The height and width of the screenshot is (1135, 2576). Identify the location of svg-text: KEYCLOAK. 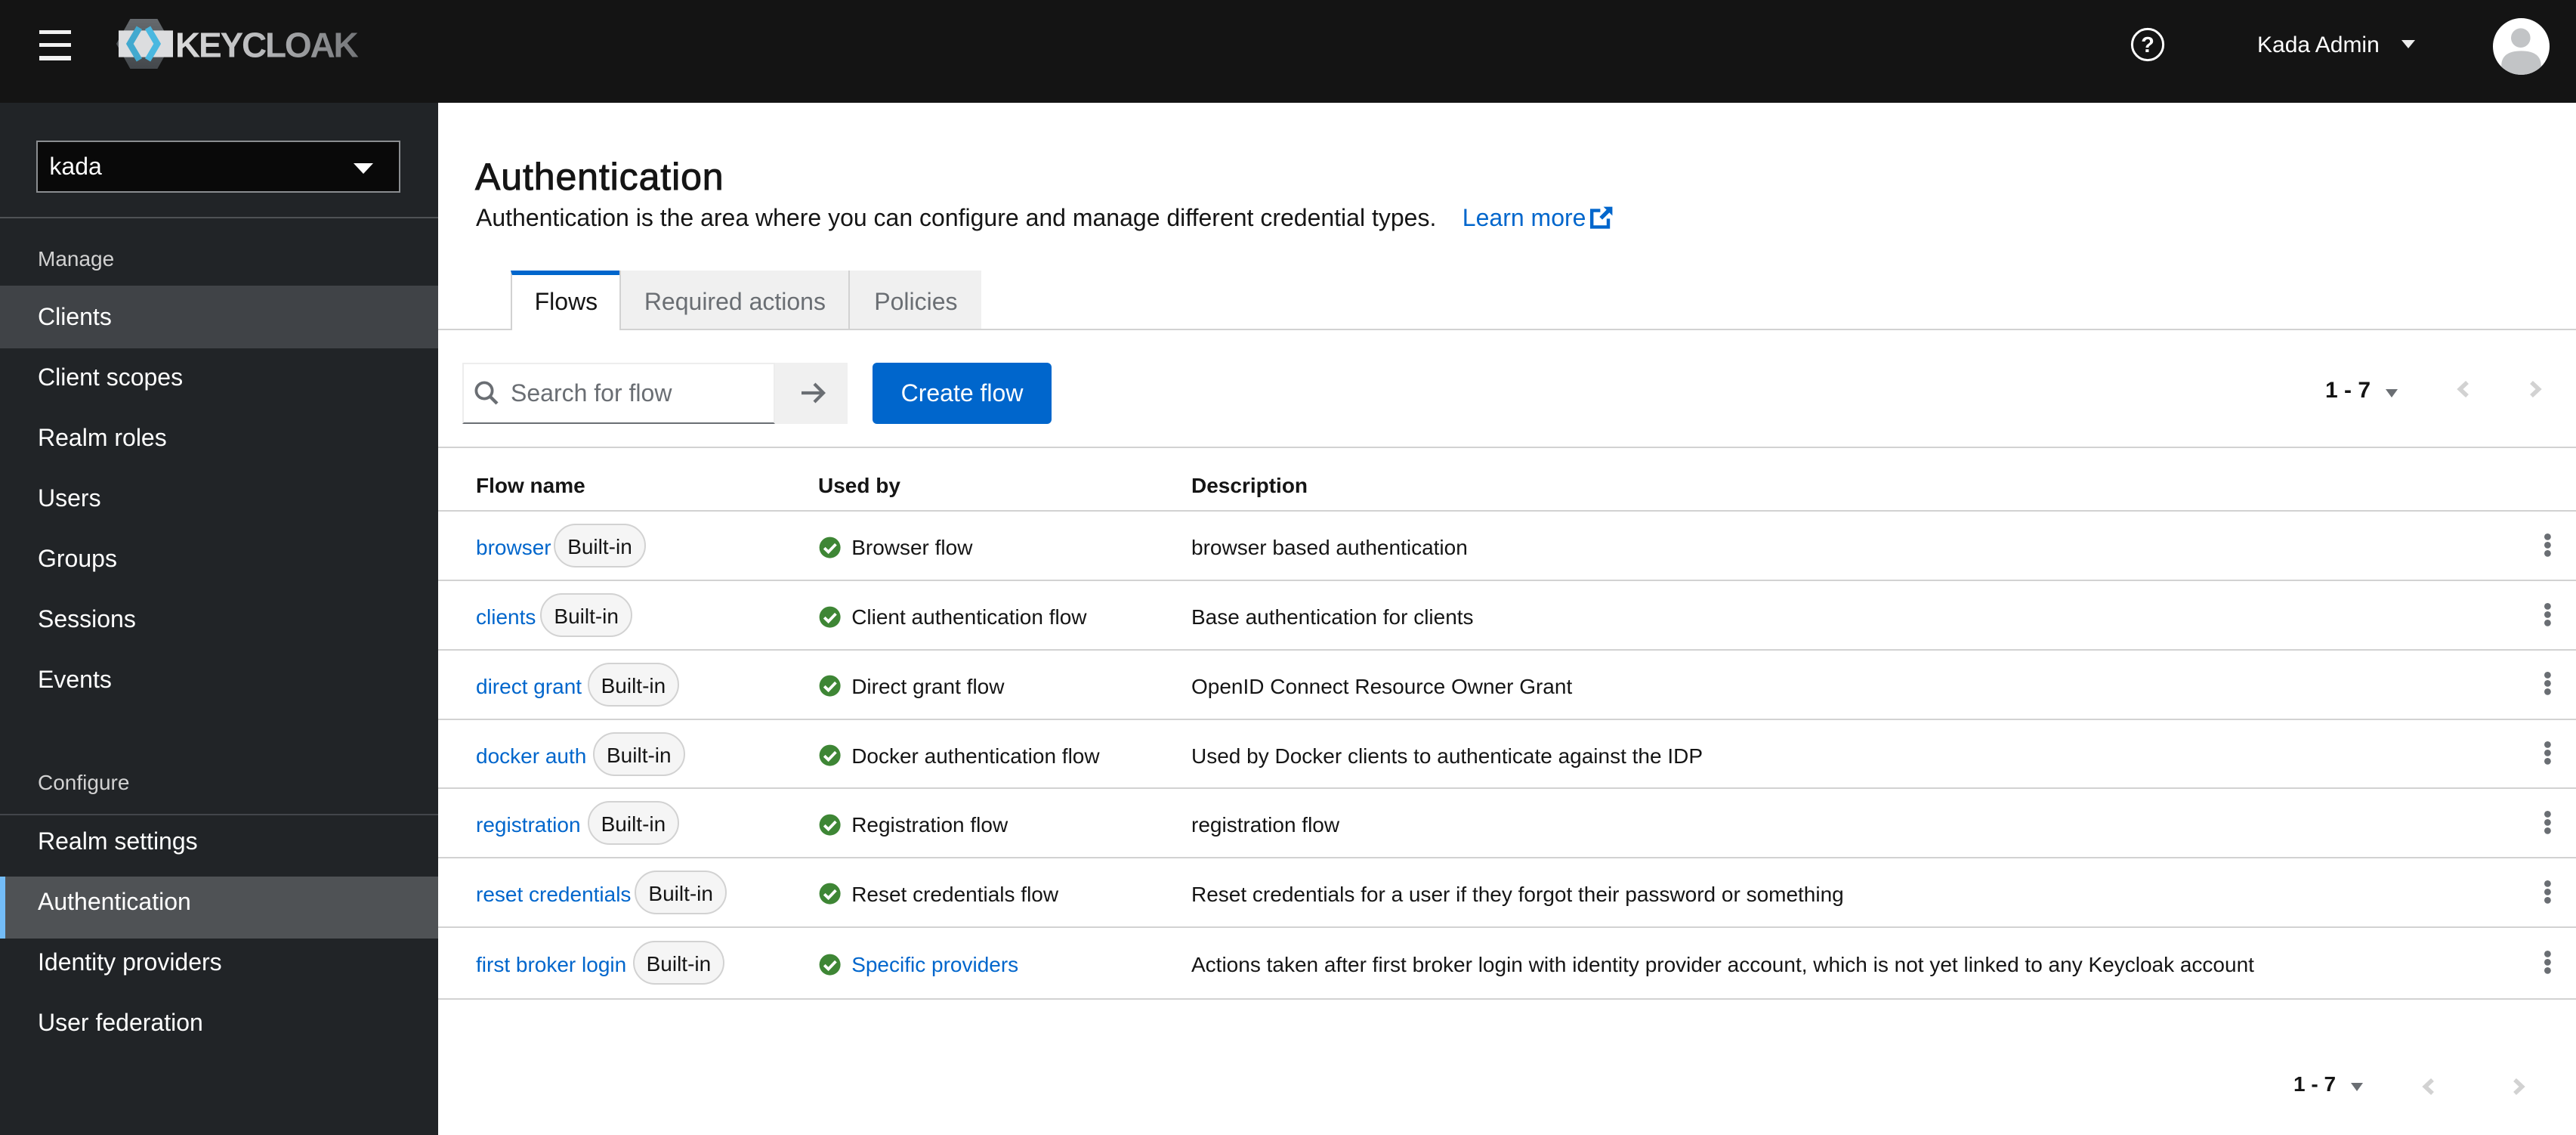
(267, 44).